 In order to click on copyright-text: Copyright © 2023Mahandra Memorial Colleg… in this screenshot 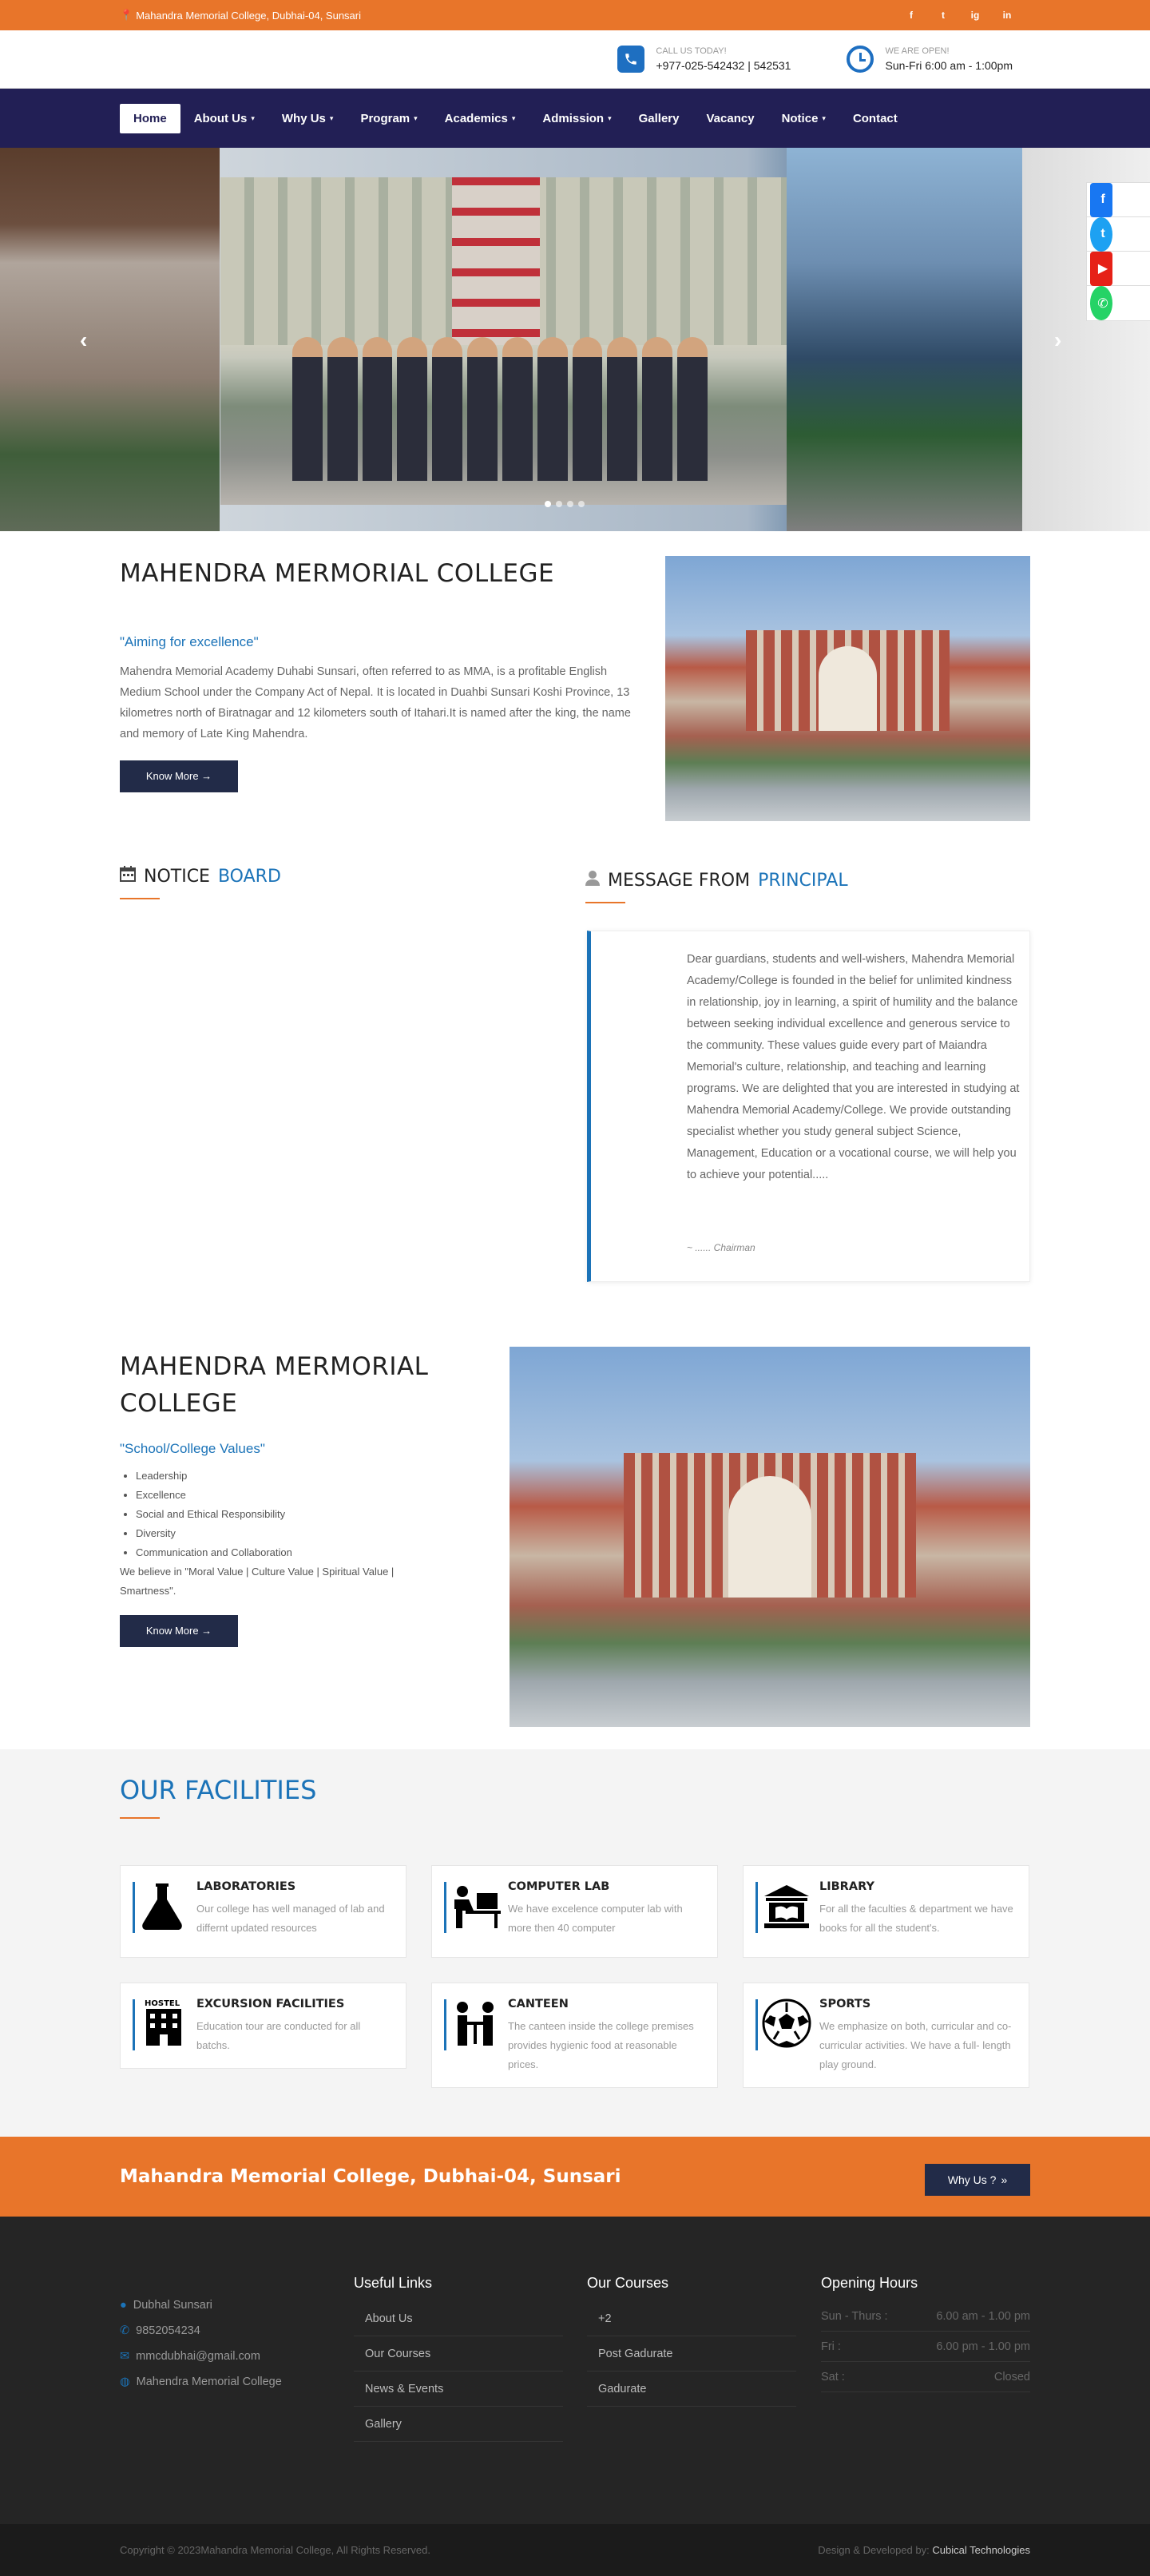, I will do `click(275, 2550)`.